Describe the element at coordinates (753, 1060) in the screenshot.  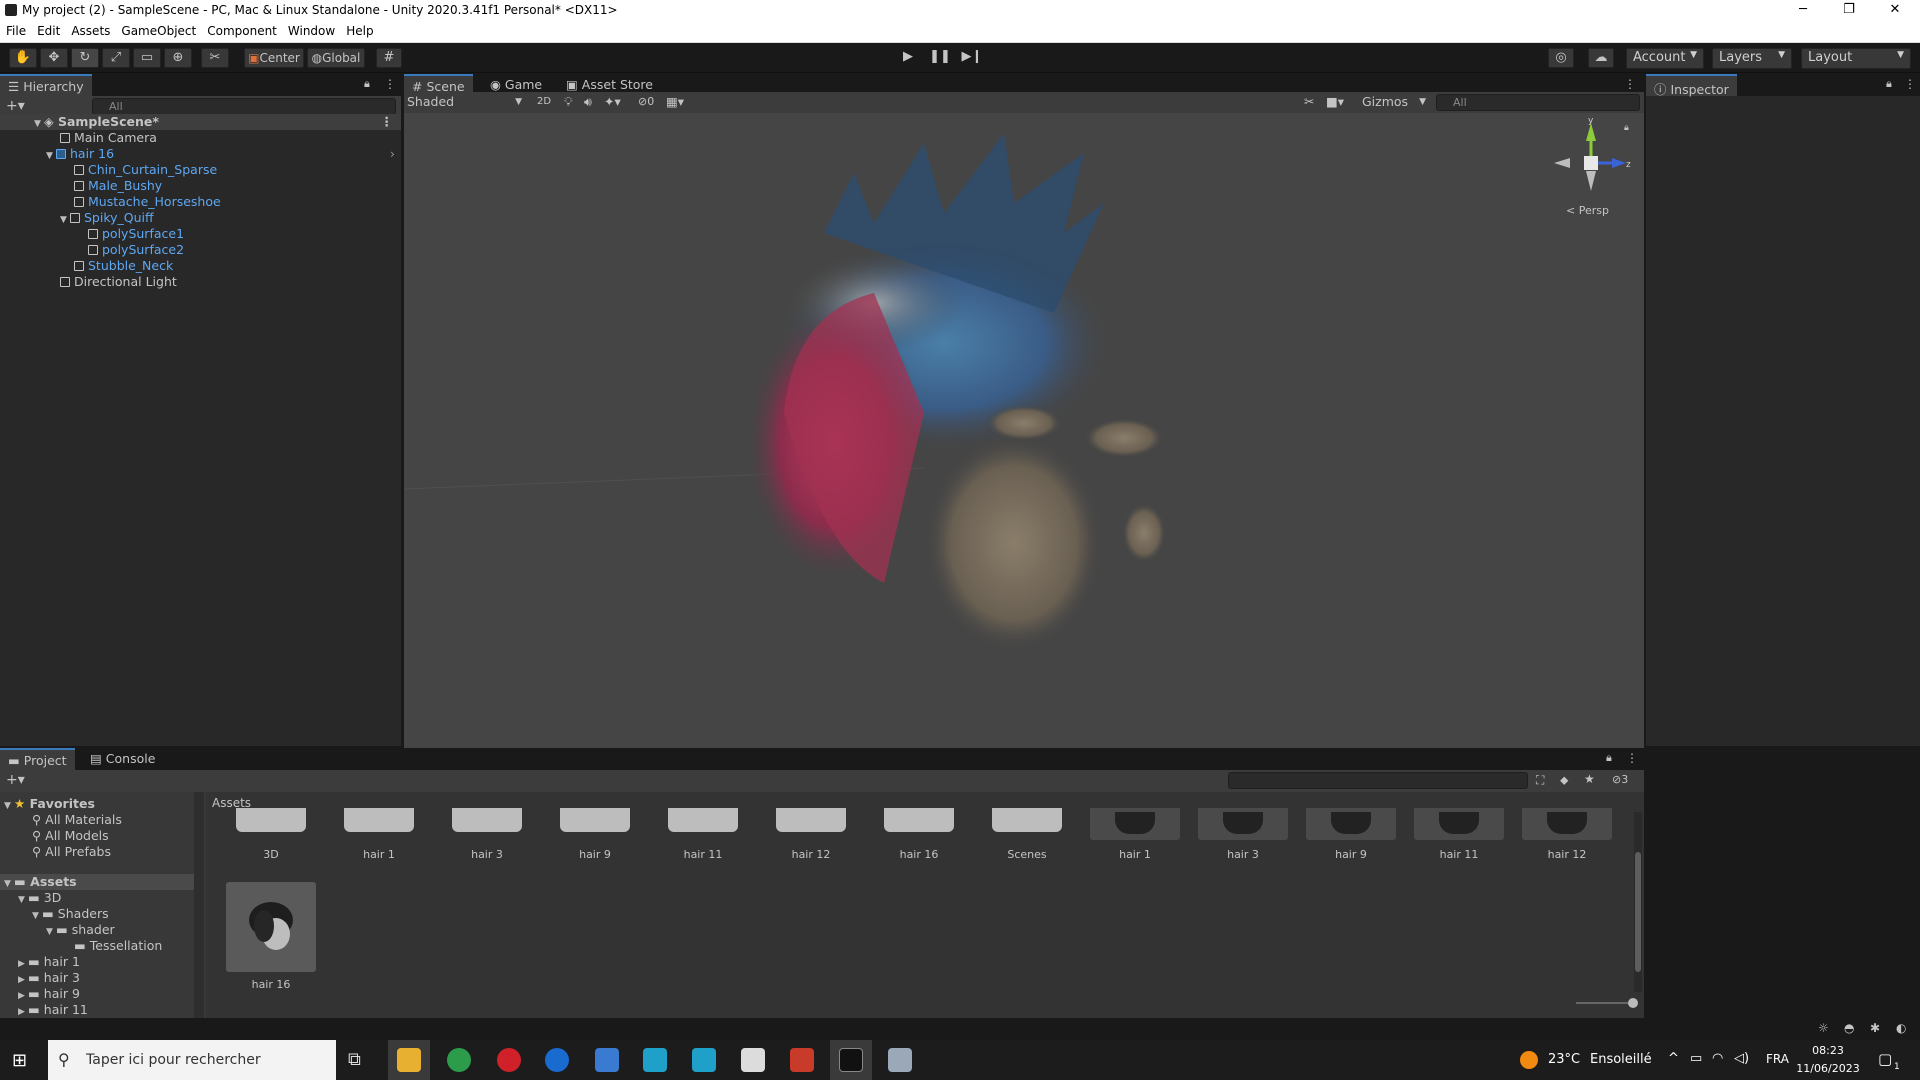
I see `unity-hub-icon` at that location.